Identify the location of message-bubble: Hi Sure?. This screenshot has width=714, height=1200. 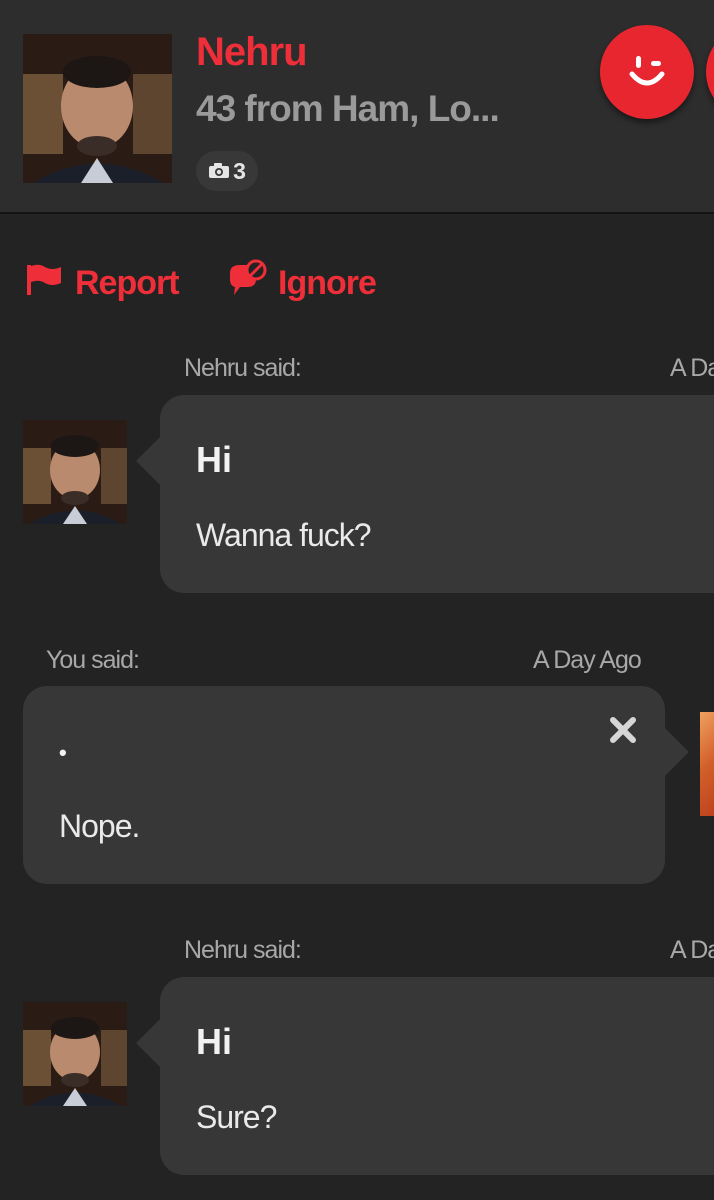
(425, 1076).